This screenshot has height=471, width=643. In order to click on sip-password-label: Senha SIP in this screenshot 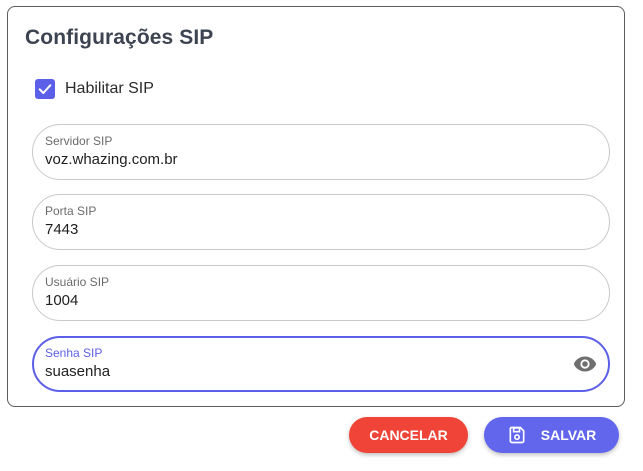, I will do `click(74, 353)`.